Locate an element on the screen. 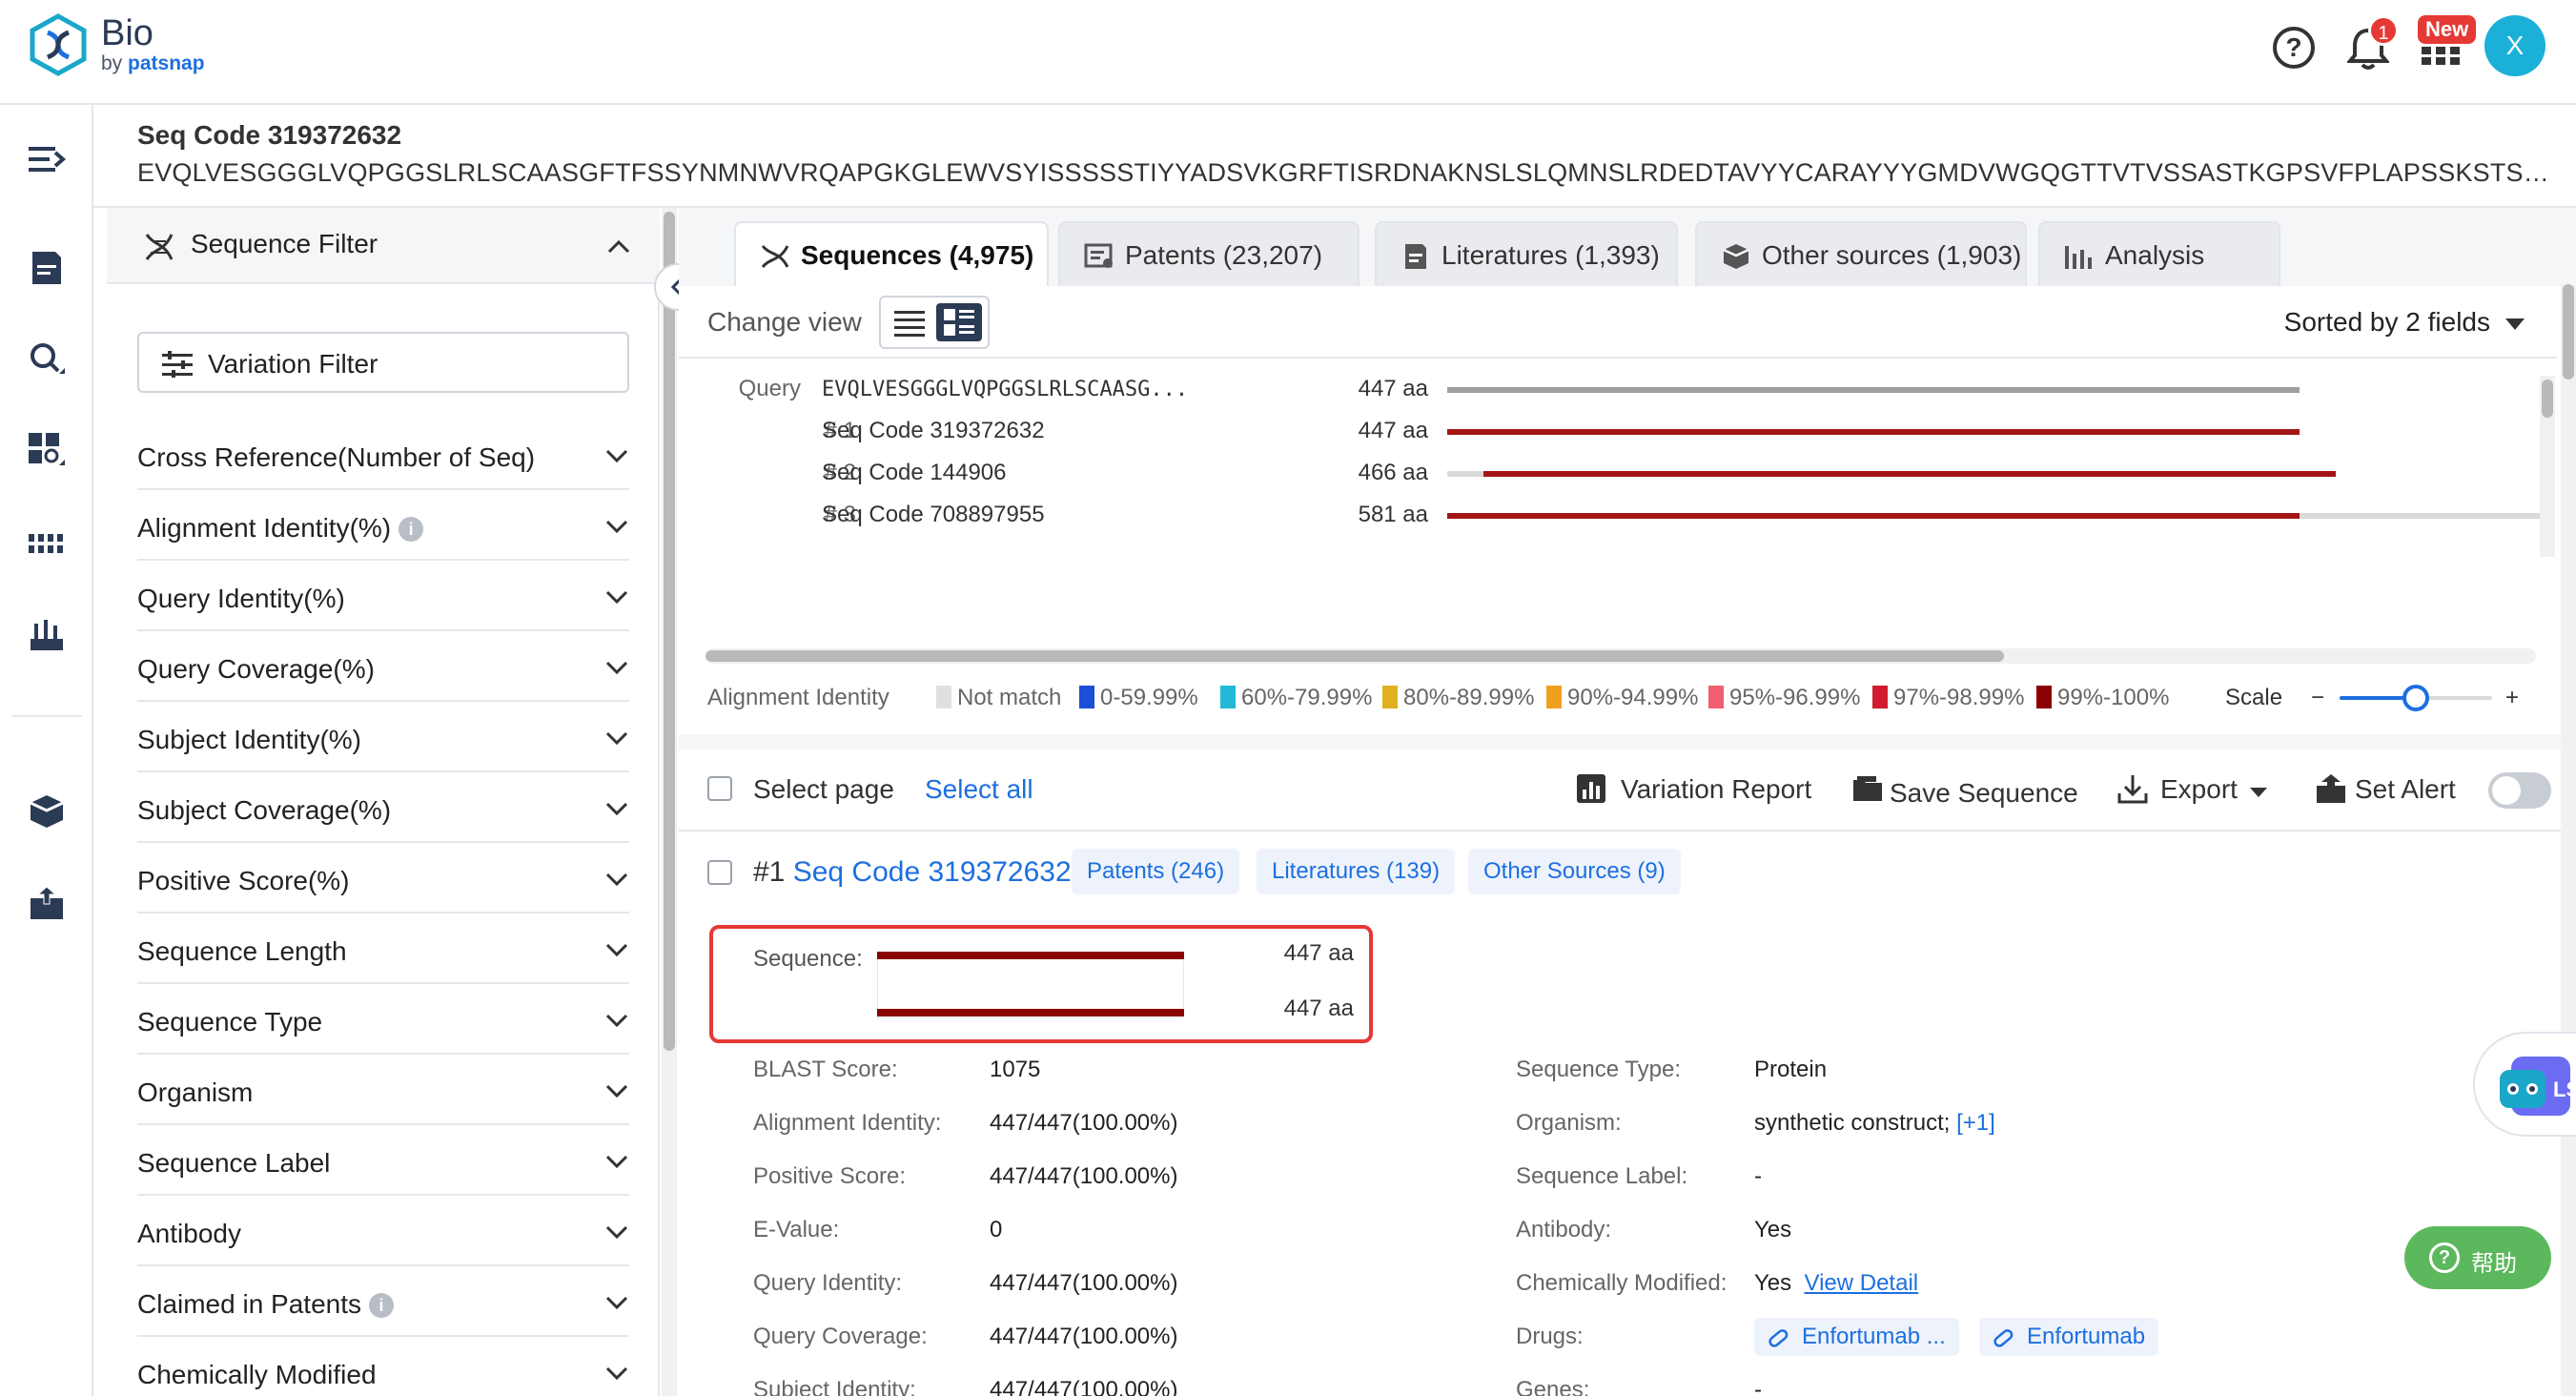 This screenshot has width=2576, height=1396. barcode-icon is located at coordinates (47, 544).